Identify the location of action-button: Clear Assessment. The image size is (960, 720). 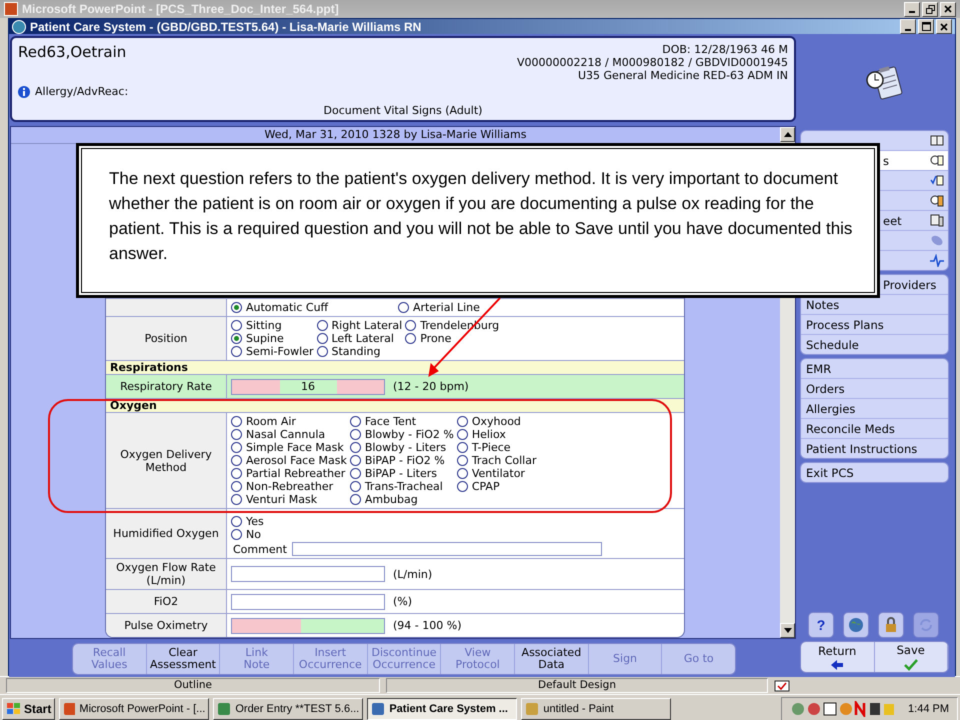
(183, 659).